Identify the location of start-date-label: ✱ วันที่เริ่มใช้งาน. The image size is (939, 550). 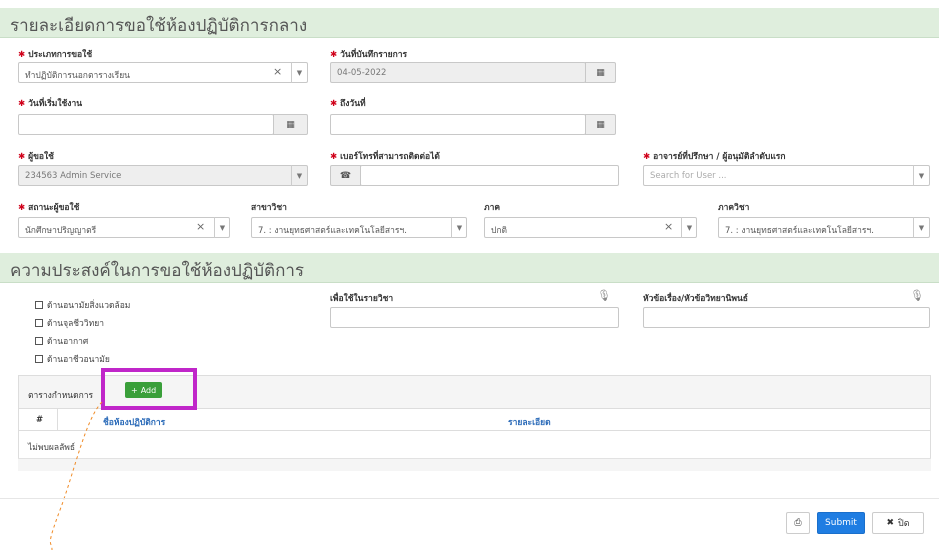
(50, 104).